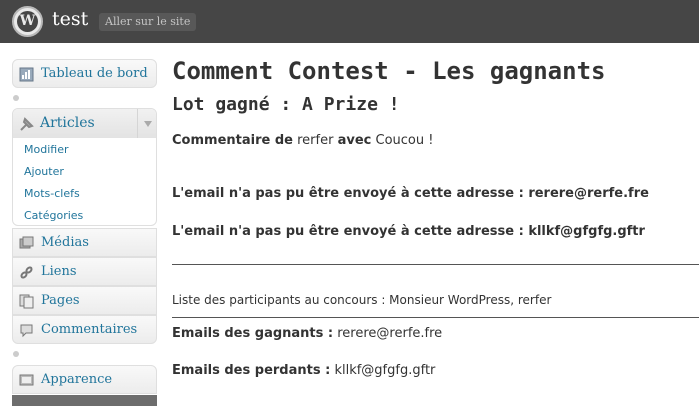  I want to click on sidebar-item-commentaires: Commentaires, so click(84, 329).